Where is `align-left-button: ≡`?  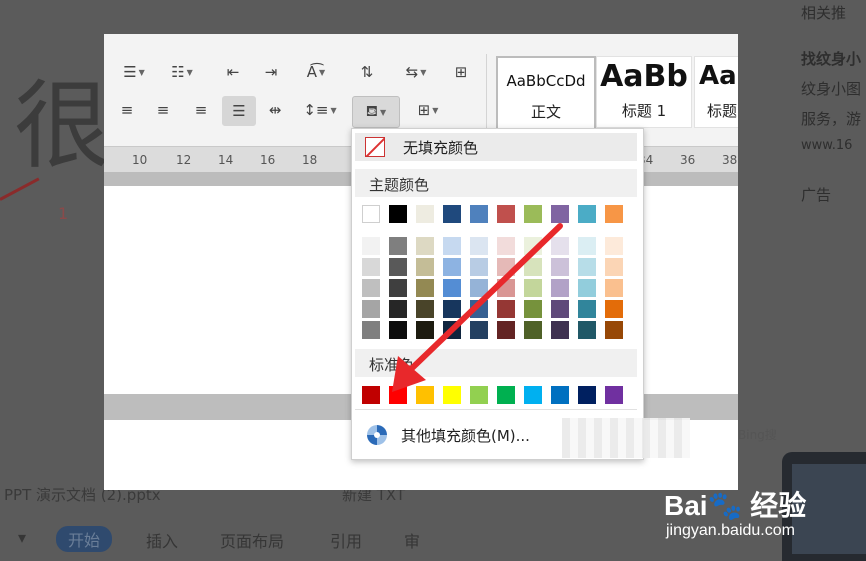
align-left-button: ≡ is located at coordinates (127, 110).